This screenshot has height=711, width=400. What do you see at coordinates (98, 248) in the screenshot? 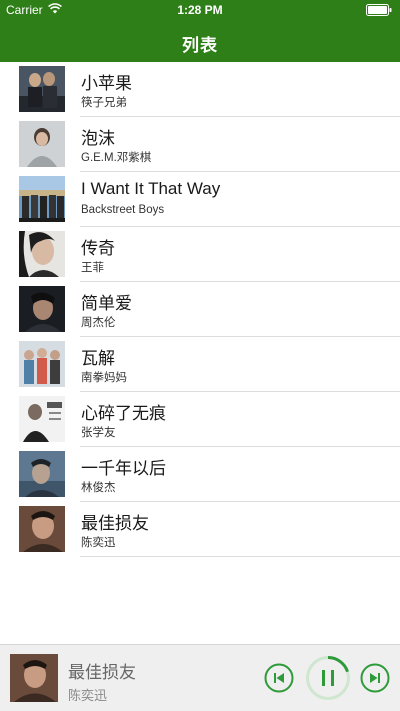
I see `song-title: 传奇` at bounding box center [98, 248].